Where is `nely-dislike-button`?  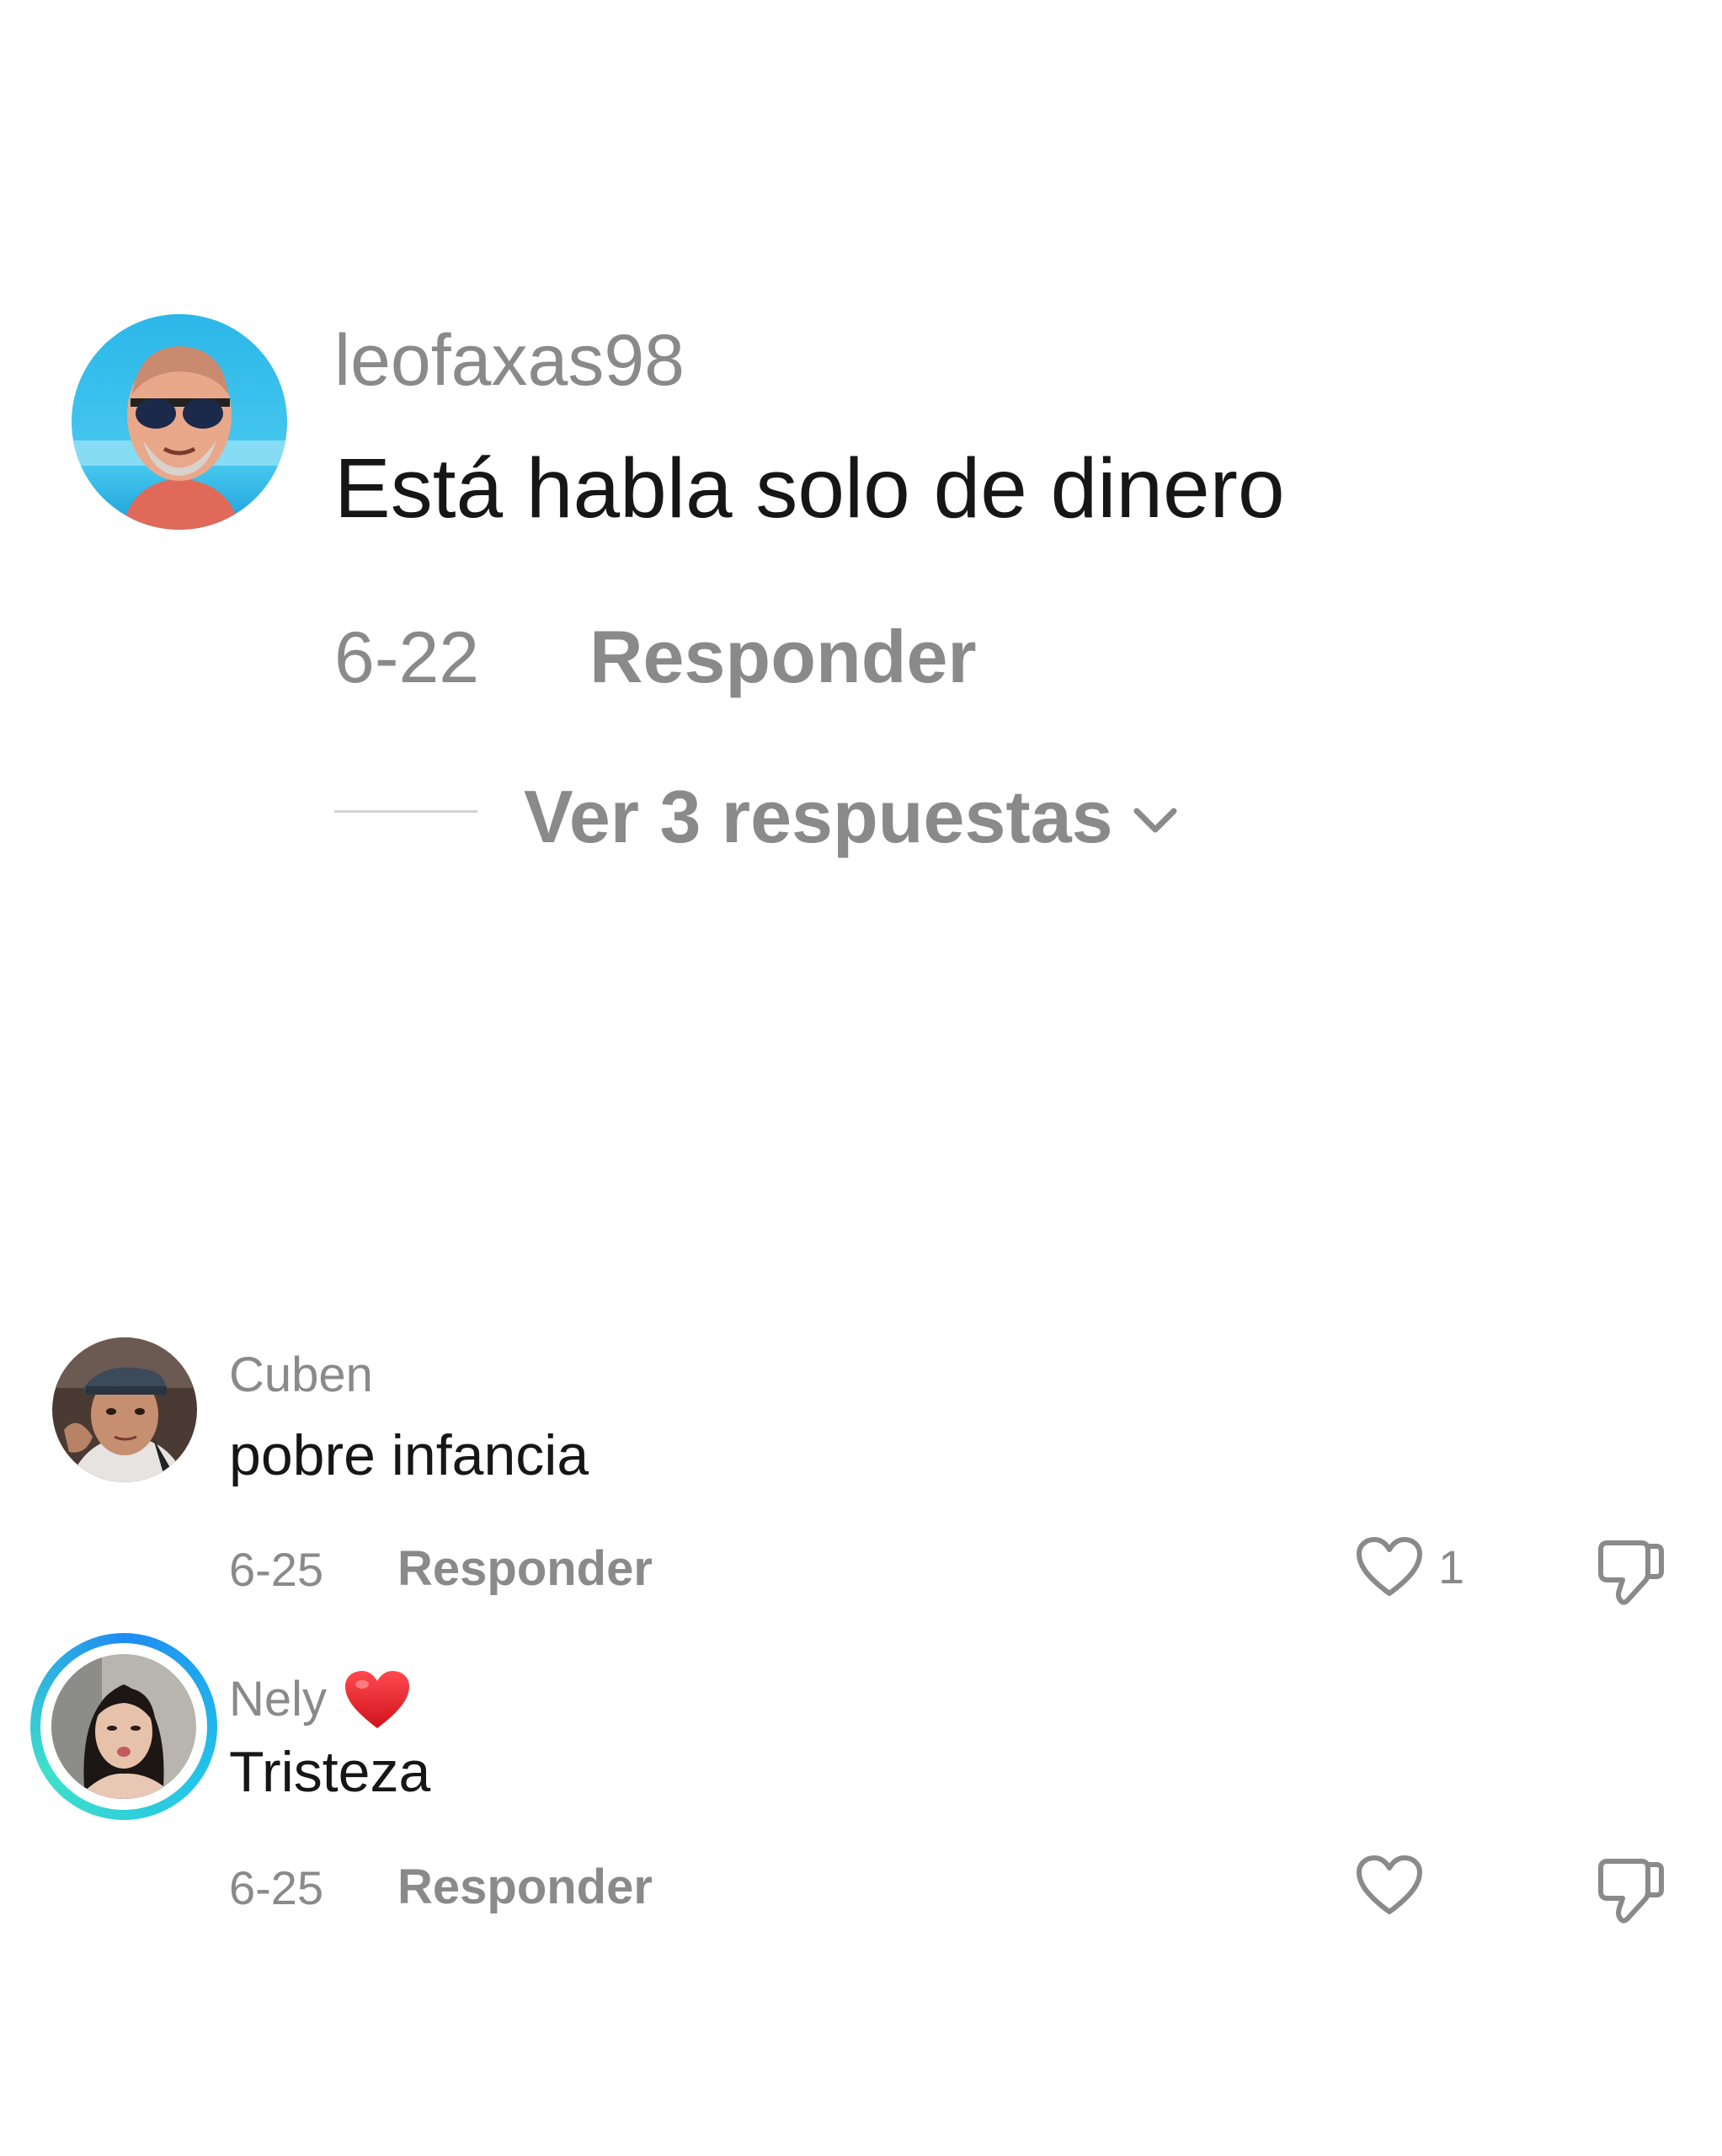 nely-dislike-button is located at coordinates (1631, 1892).